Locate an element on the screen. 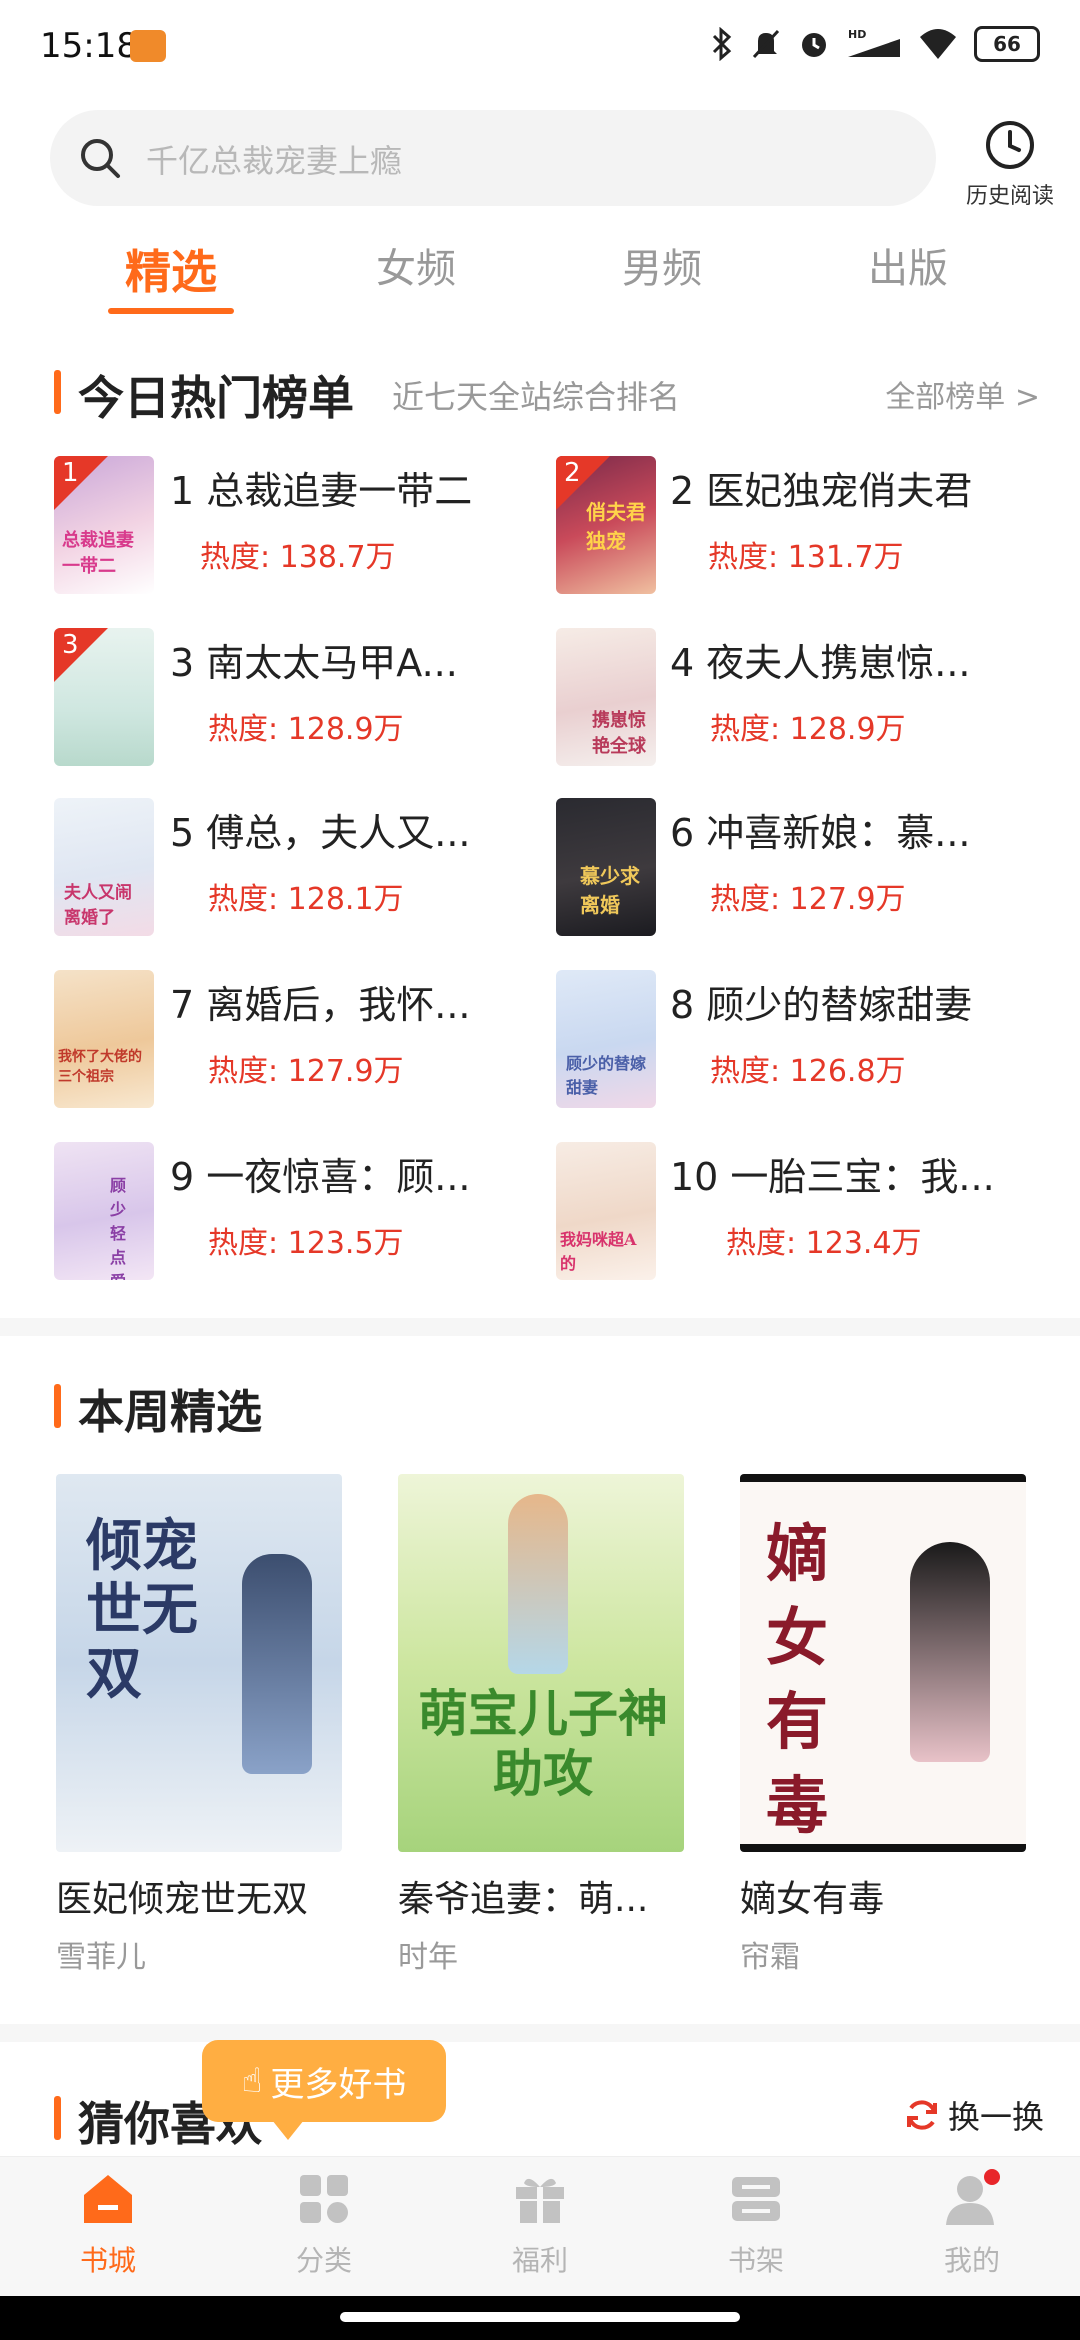 This screenshot has width=1080, height=2340. cover-title: 嫡女有毒 is located at coordinates (797, 1679).